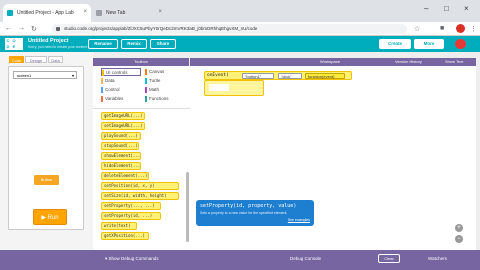 The image size is (480, 270). Describe the element at coordinates (330, 61) in the screenshot. I see `workspace-title: Workspace` at that location.